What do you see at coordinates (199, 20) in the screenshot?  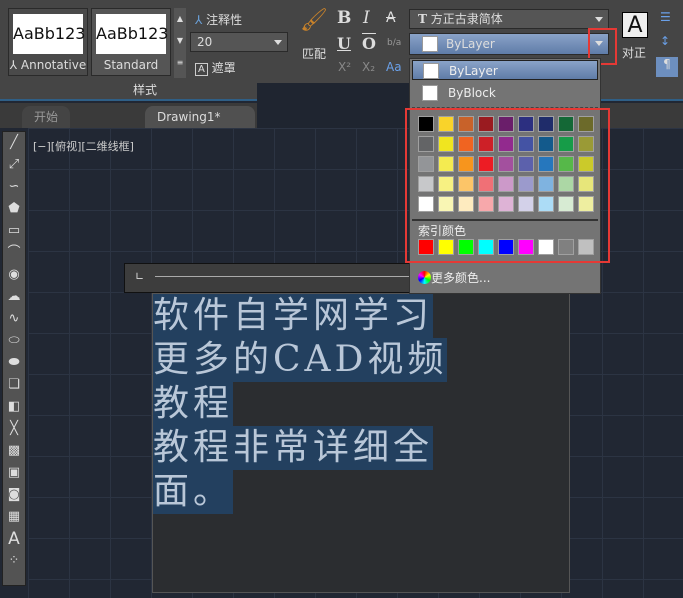 I see `annotative-icon: ⅄` at bounding box center [199, 20].